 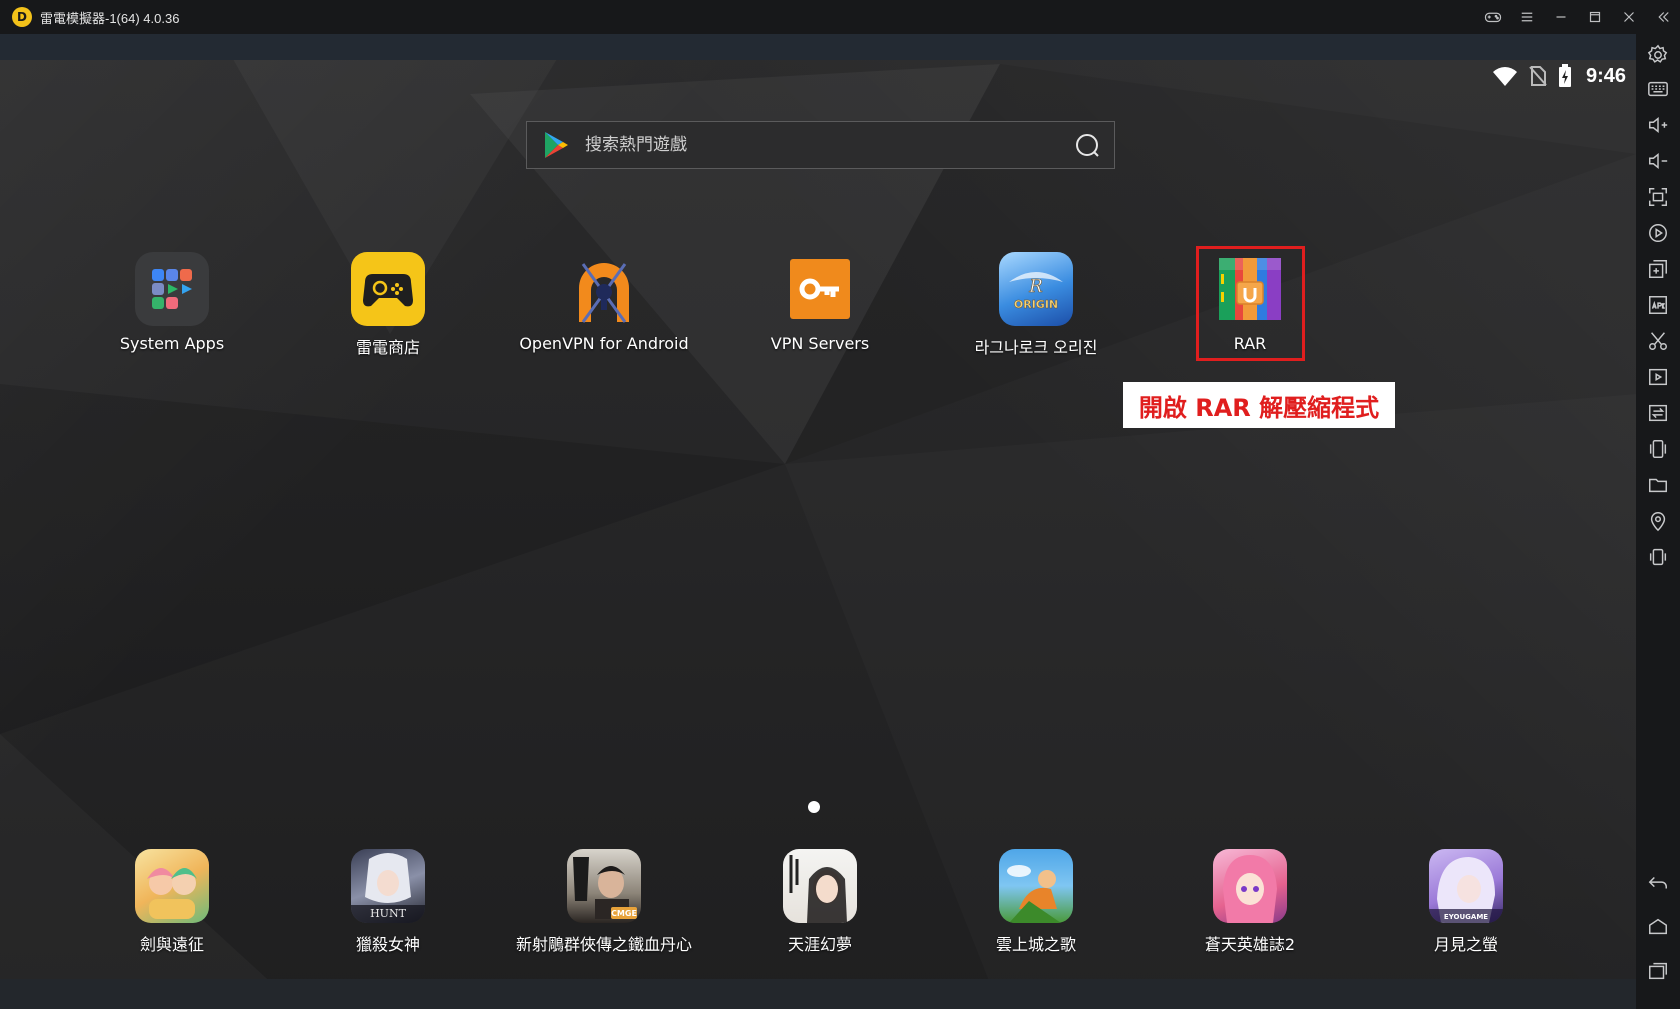 What do you see at coordinates (814, 807) in the screenshot?
I see `page-indicator` at bounding box center [814, 807].